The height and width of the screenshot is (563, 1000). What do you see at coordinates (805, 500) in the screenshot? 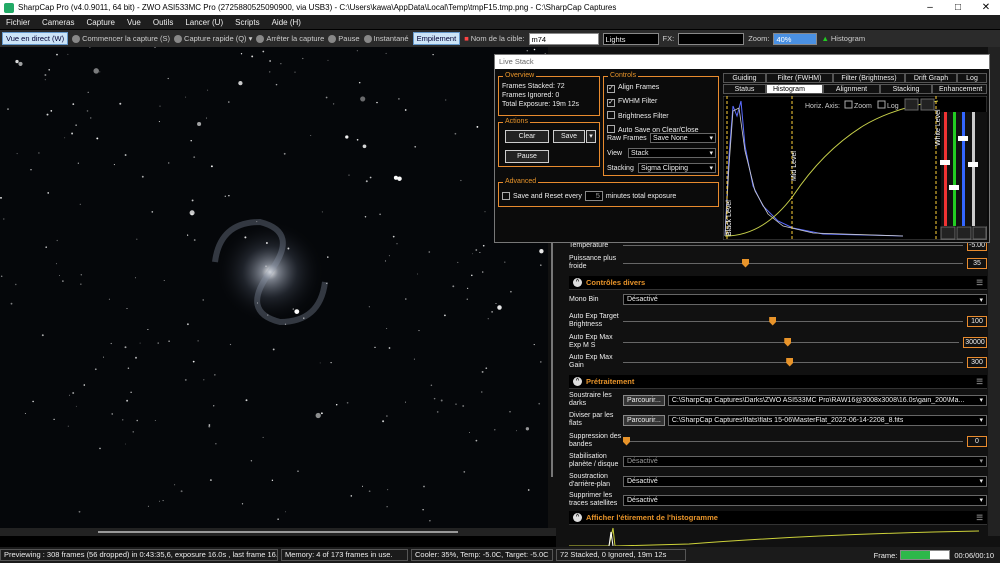
I see `satellite-select: Désactivé ▾` at bounding box center [805, 500].